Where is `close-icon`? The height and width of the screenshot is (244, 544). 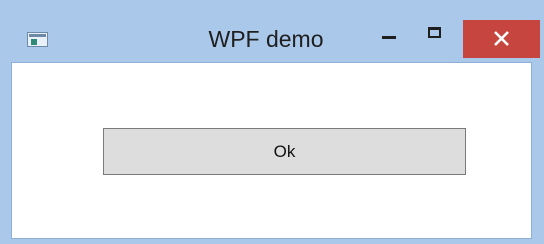
close-icon is located at coordinates (501, 38).